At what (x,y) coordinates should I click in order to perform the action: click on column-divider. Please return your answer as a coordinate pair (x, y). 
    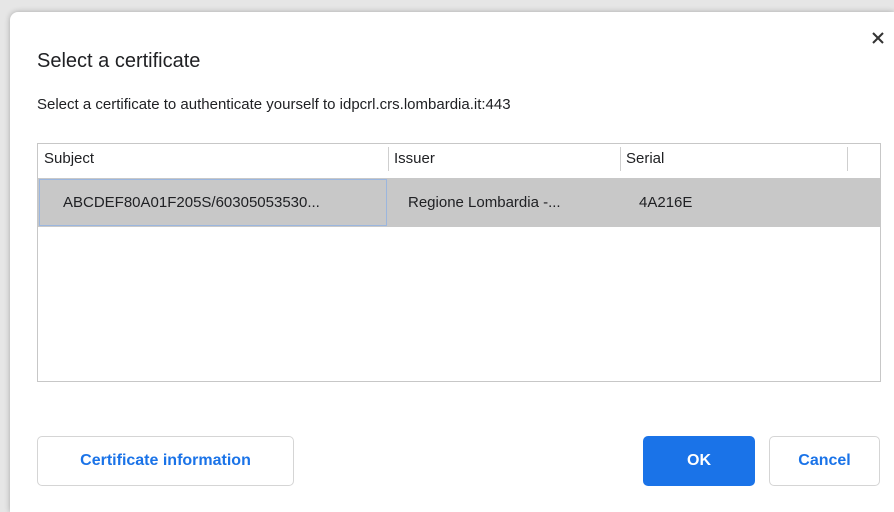
    Looking at the image, I should click on (847, 159).